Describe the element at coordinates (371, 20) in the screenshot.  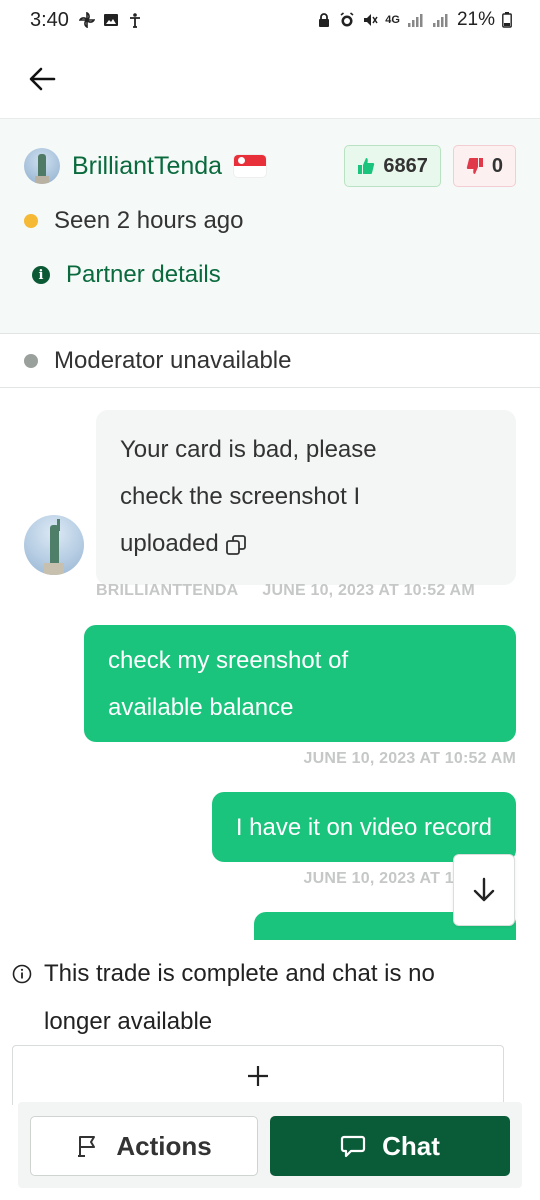
I see `mute-icon` at that location.